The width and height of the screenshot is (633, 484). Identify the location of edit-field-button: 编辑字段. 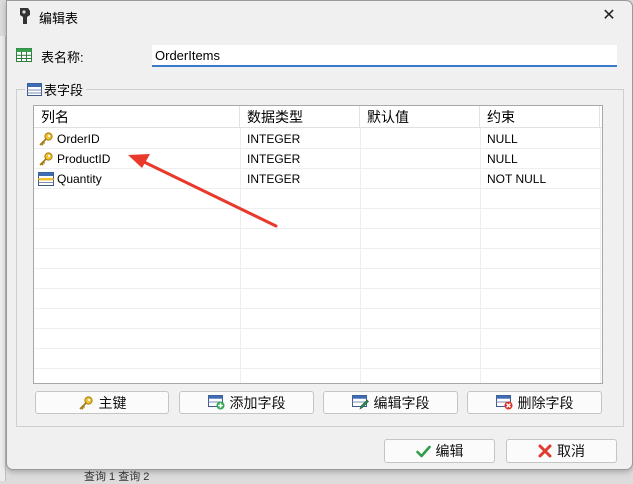
(390, 402).